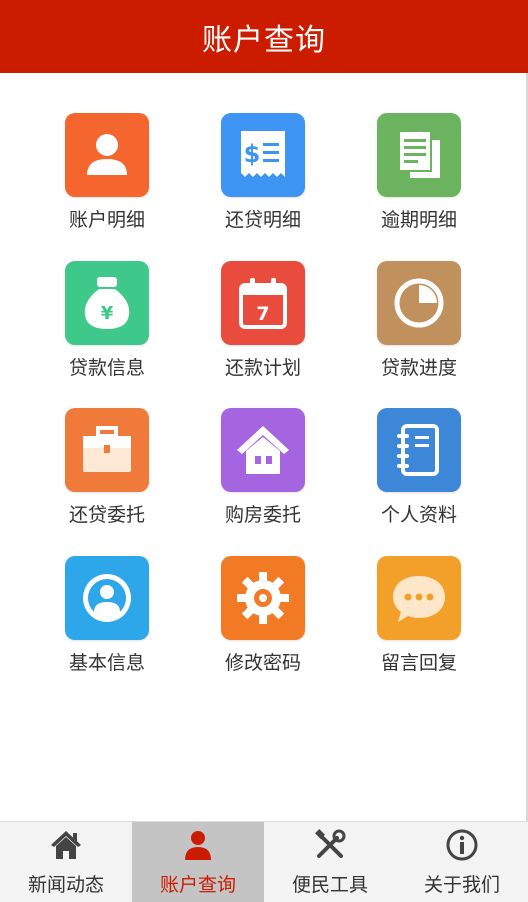 This screenshot has width=528, height=902. I want to click on notebook-icon, so click(418, 450).